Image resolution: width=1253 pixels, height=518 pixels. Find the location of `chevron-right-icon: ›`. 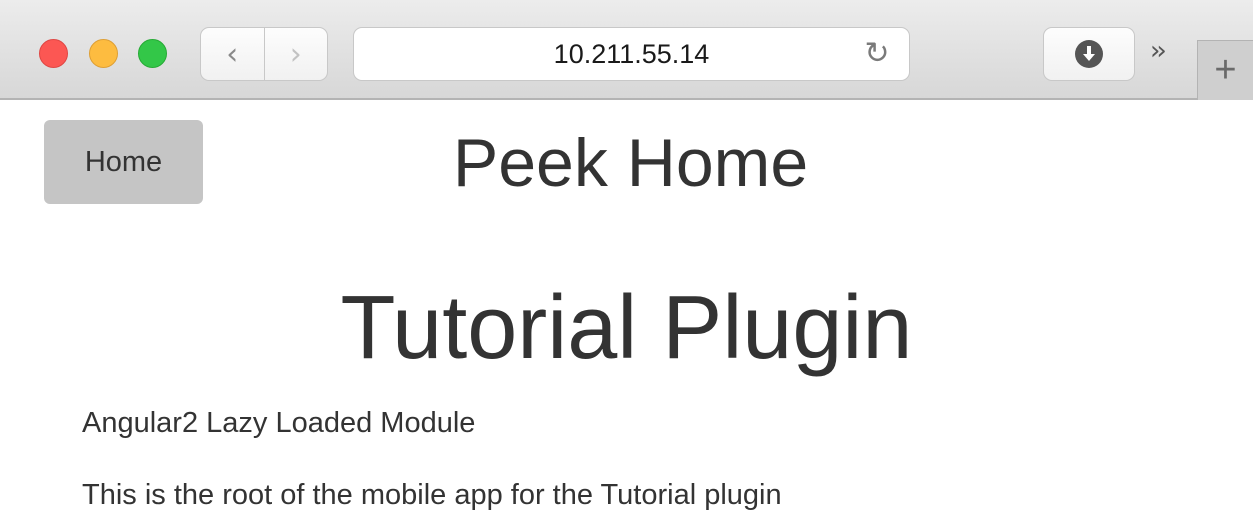

chevron-right-icon: › is located at coordinates (295, 54).